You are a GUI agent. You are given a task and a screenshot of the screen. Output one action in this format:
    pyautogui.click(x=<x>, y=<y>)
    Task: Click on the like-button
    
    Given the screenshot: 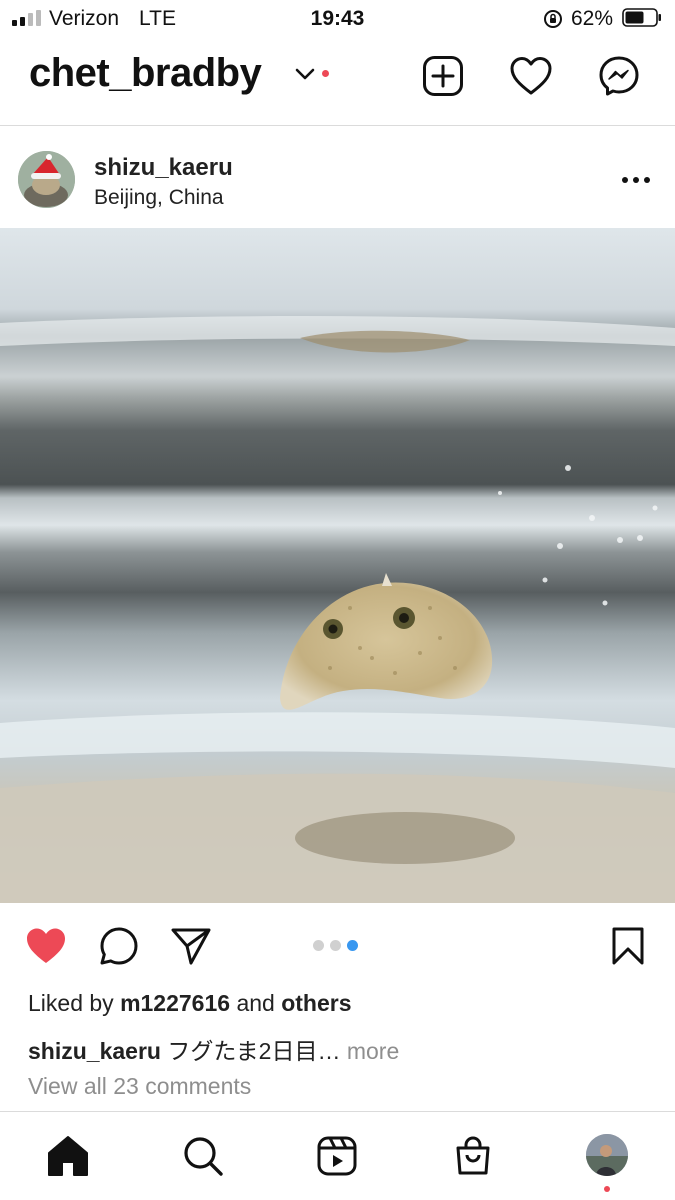 What is the action you would take?
    pyautogui.click(x=46, y=946)
    